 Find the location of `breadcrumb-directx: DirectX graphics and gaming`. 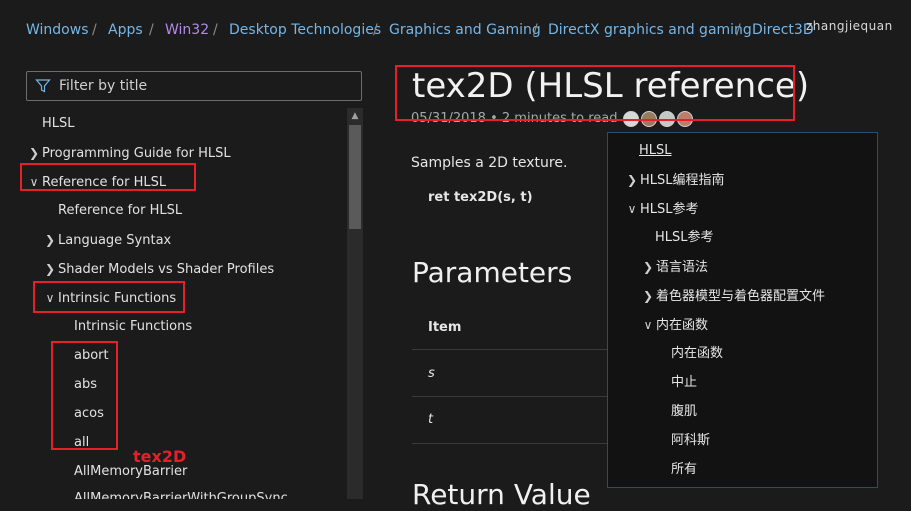

breadcrumb-directx: DirectX graphics and gaming is located at coordinates (650, 30).